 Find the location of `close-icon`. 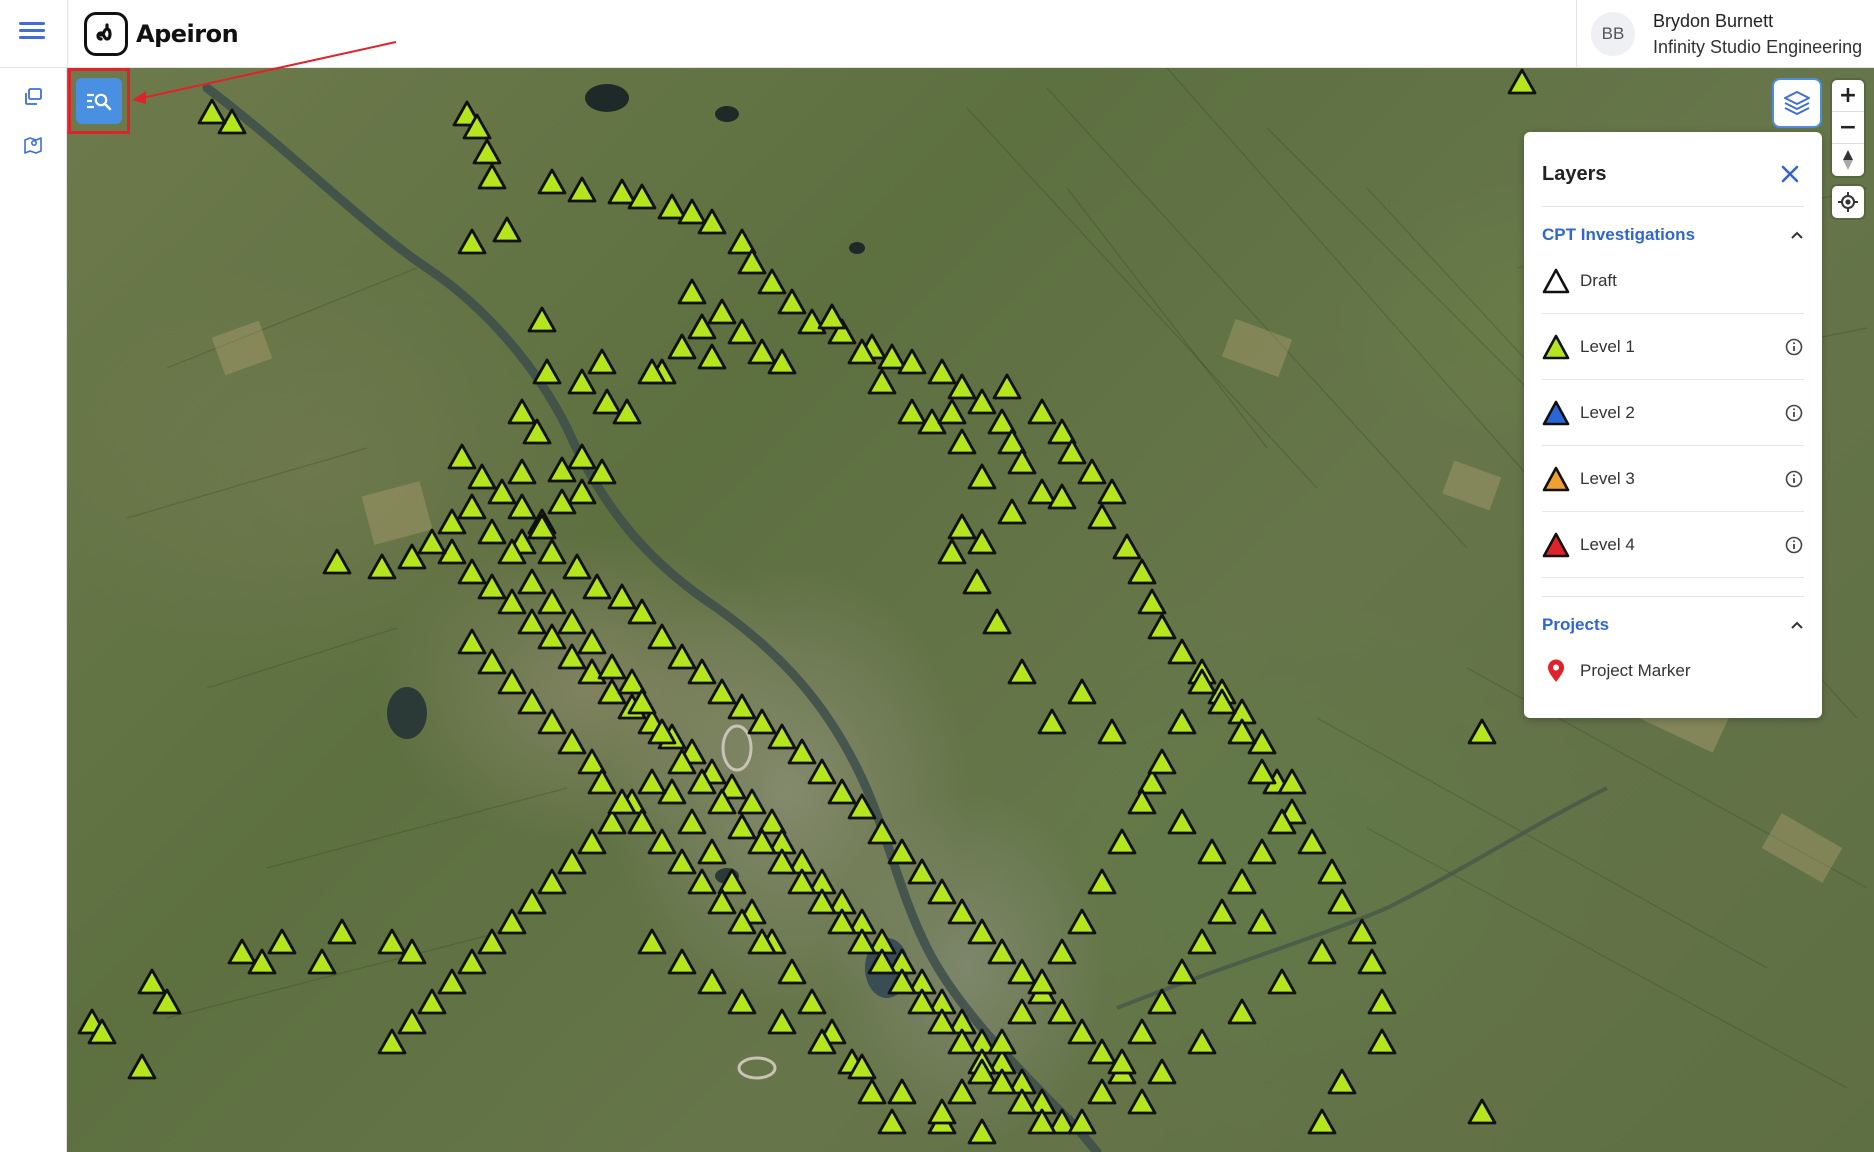

close-icon is located at coordinates (1790, 174).